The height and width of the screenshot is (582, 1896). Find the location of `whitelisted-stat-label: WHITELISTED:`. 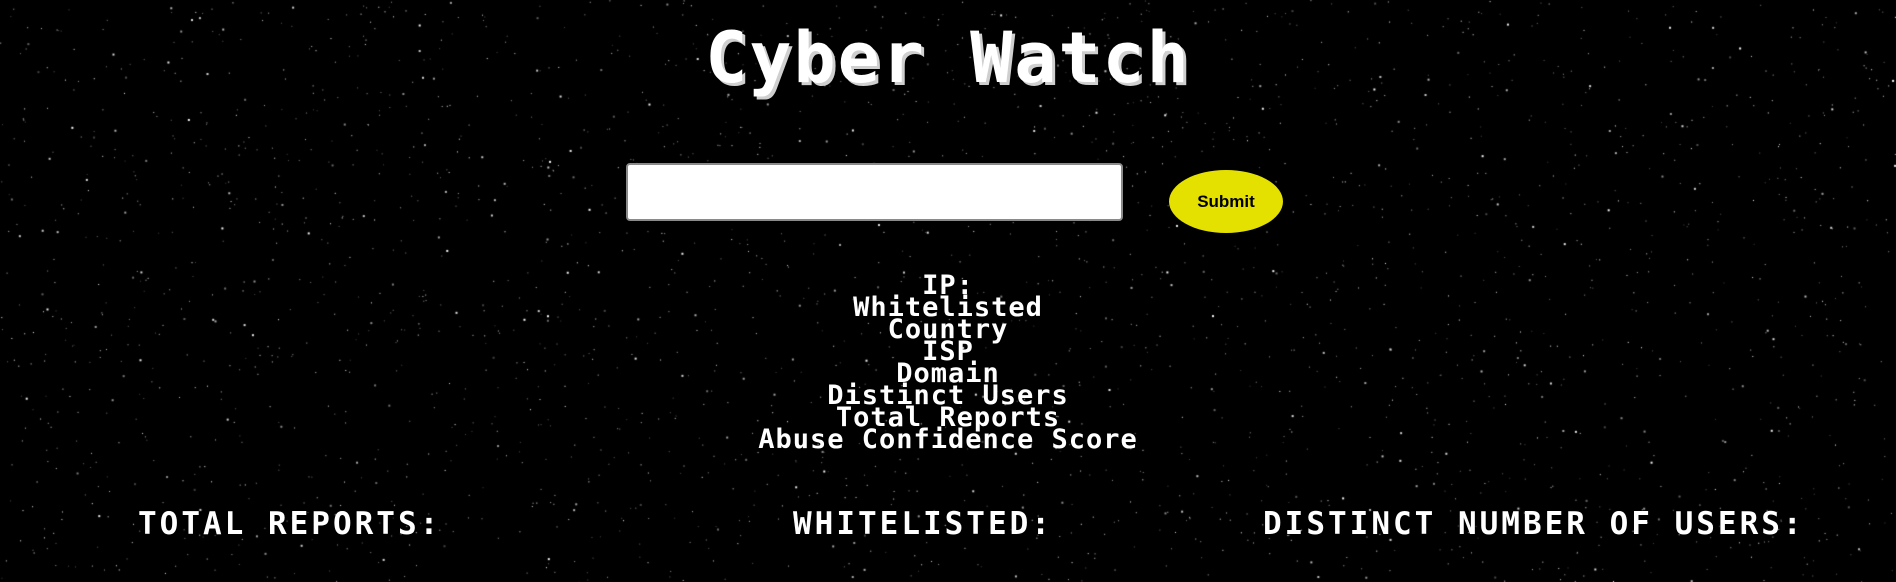

whitelisted-stat-label: WHITELISTED: is located at coordinates (923, 524).